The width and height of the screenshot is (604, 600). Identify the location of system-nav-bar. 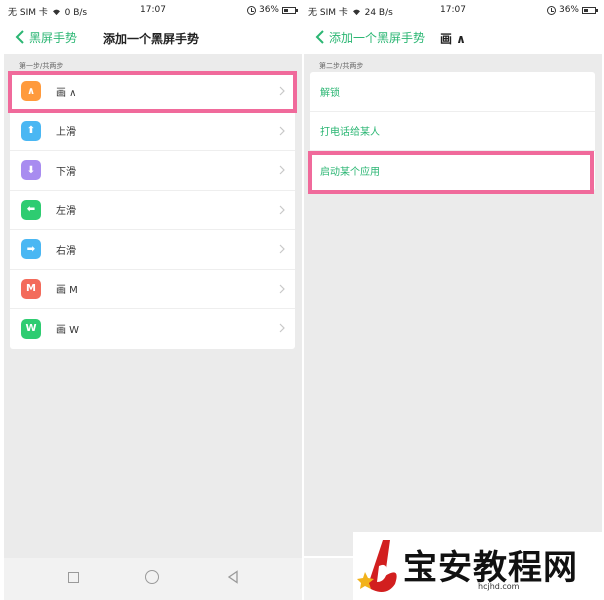
(153, 579).